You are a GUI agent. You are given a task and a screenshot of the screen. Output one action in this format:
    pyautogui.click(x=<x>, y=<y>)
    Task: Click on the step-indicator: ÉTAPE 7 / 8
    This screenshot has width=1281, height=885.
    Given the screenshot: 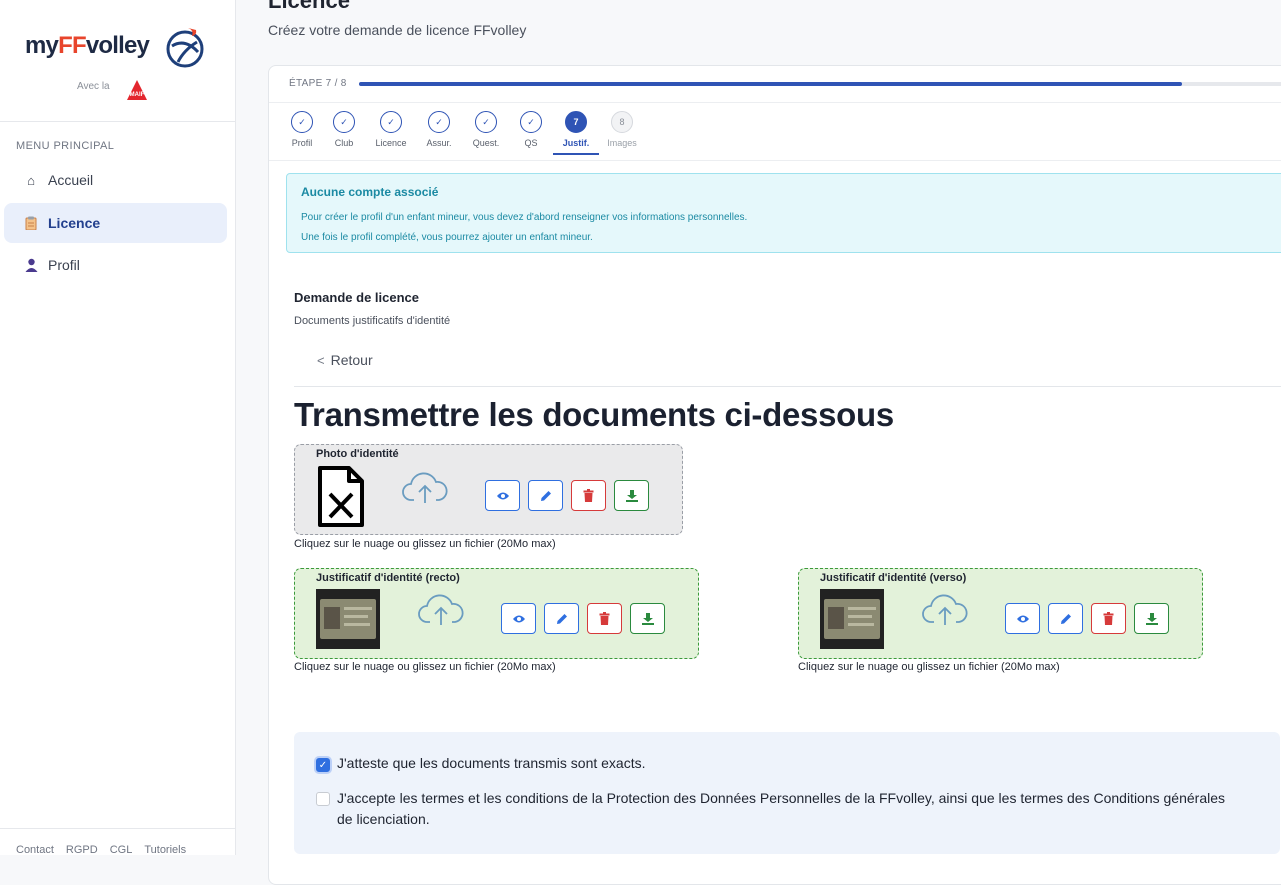 What is the action you would take?
    pyautogui.click(x=324, y=83)
    